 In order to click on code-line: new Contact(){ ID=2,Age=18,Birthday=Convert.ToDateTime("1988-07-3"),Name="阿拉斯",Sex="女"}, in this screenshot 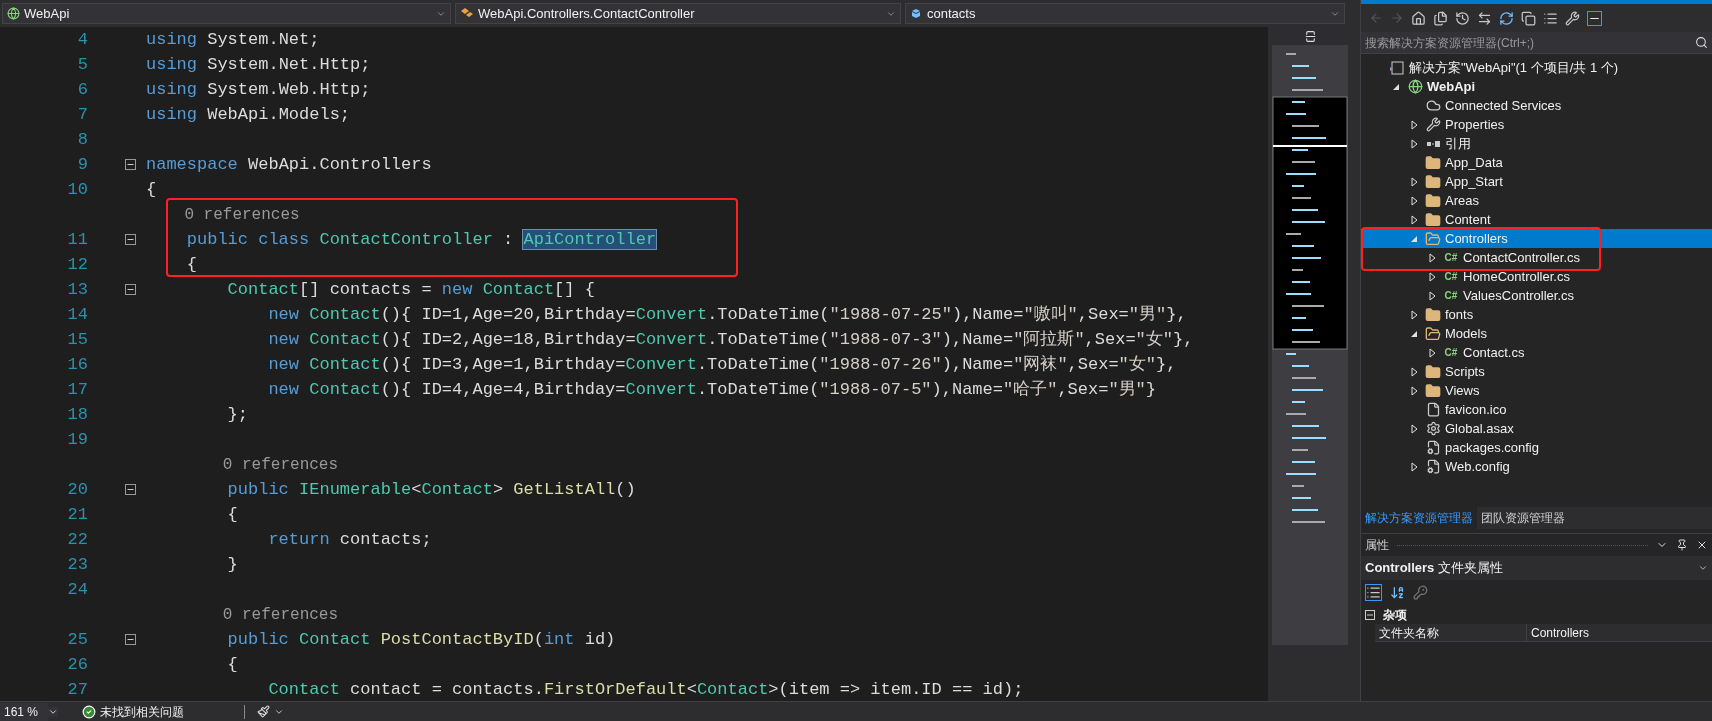, I will do `click(730, 339)`.